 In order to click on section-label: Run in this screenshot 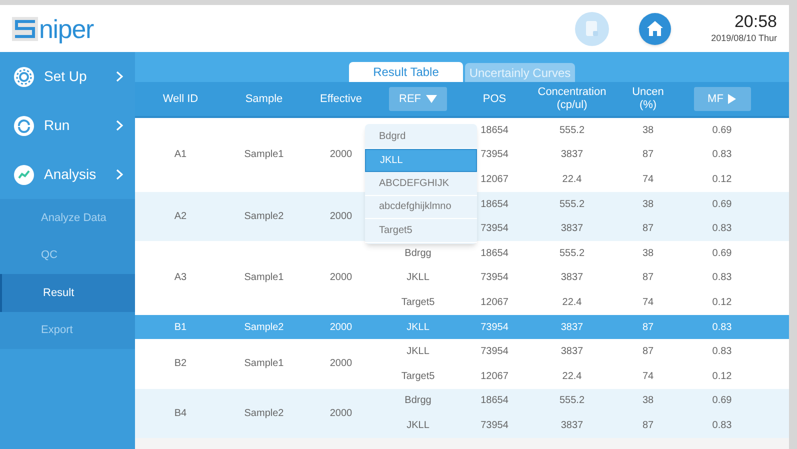, I will do `click(57, 125)`.